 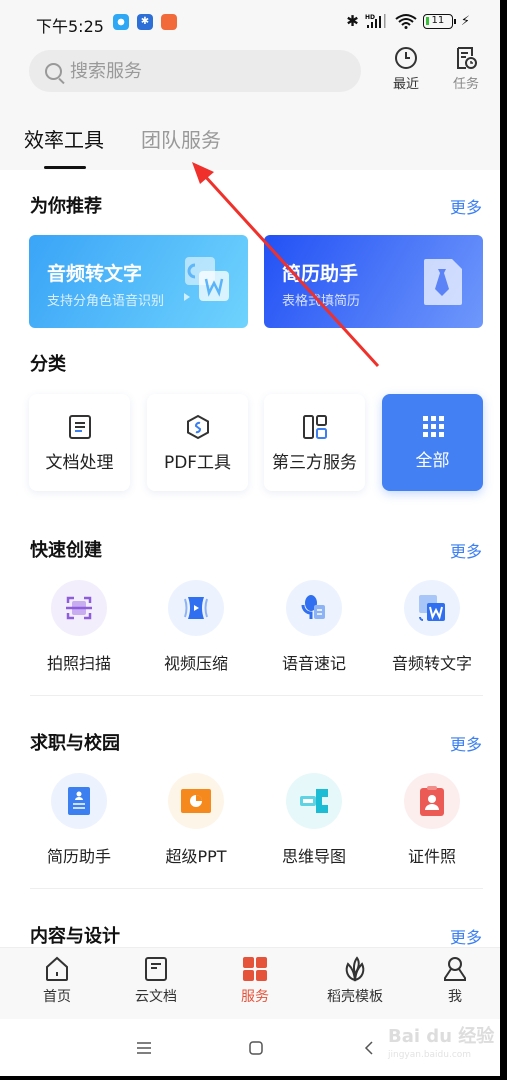 I want to click on grid-icon, so click(x=433, y=426).